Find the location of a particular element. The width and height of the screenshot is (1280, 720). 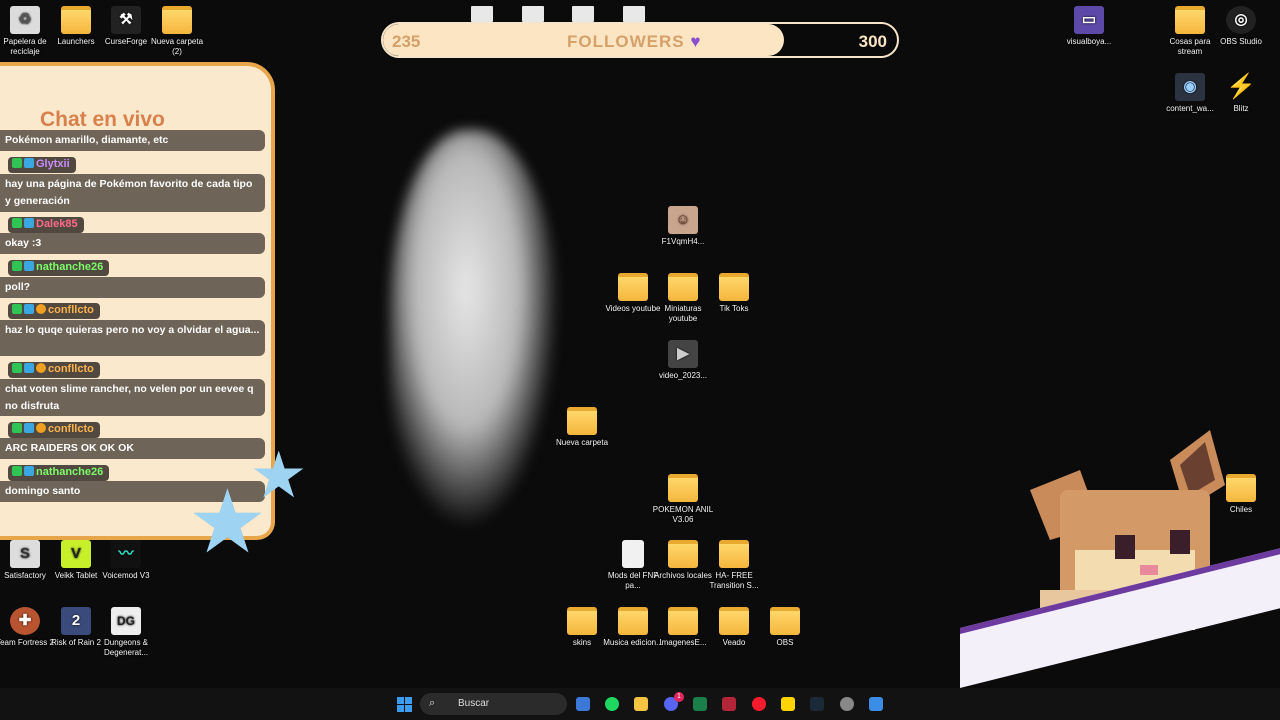

chat-message-text: poll? is located at coordinates (18, 287).